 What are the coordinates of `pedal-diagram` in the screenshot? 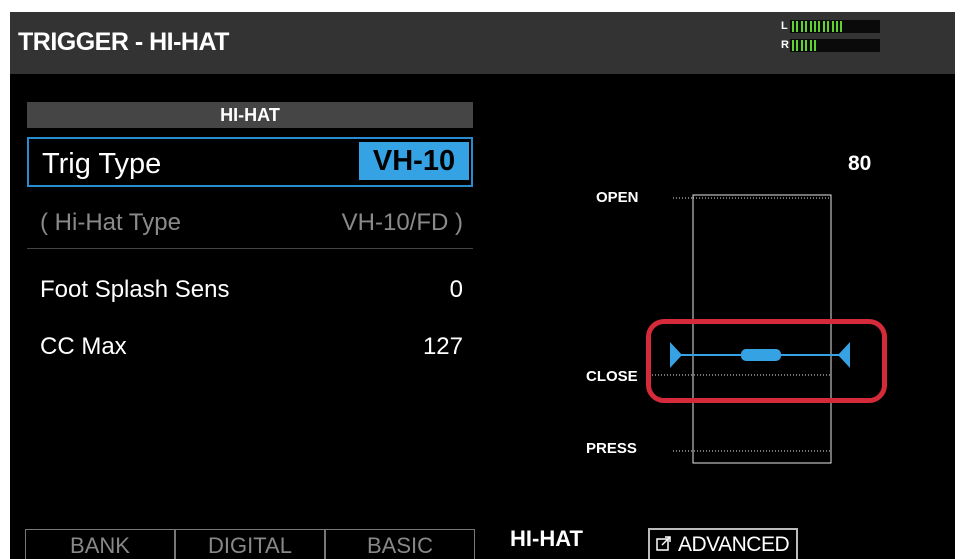 It's located at (749, 329).